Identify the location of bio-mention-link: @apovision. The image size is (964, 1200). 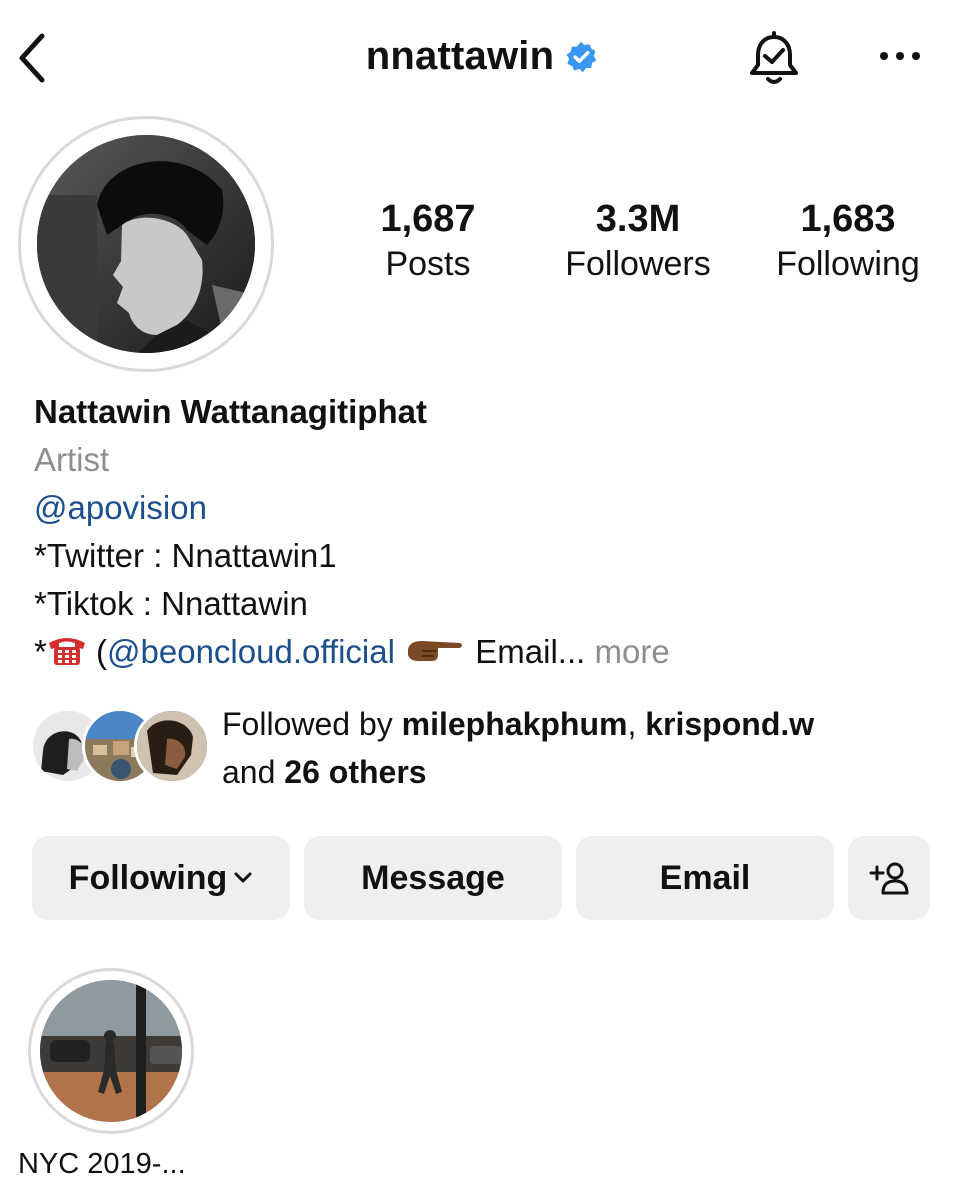
(120, 507).